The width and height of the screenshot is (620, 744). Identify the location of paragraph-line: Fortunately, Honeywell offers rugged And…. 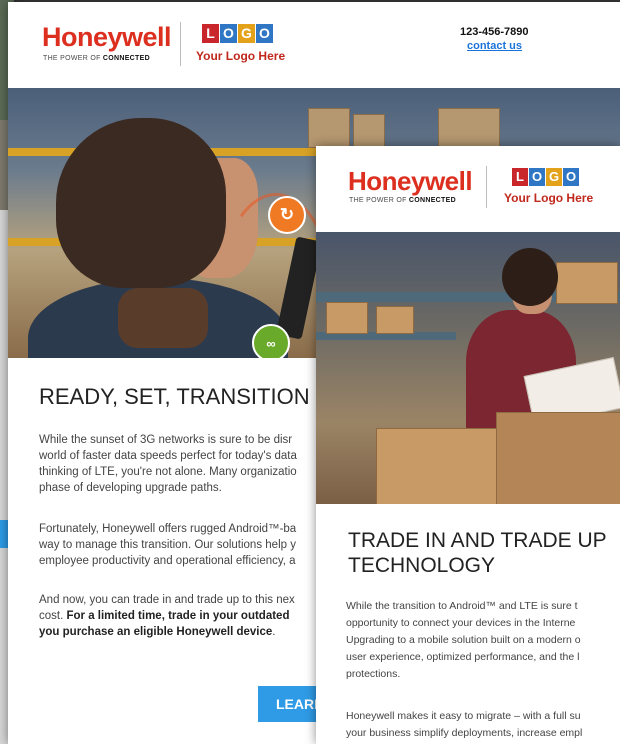
(168, 529).